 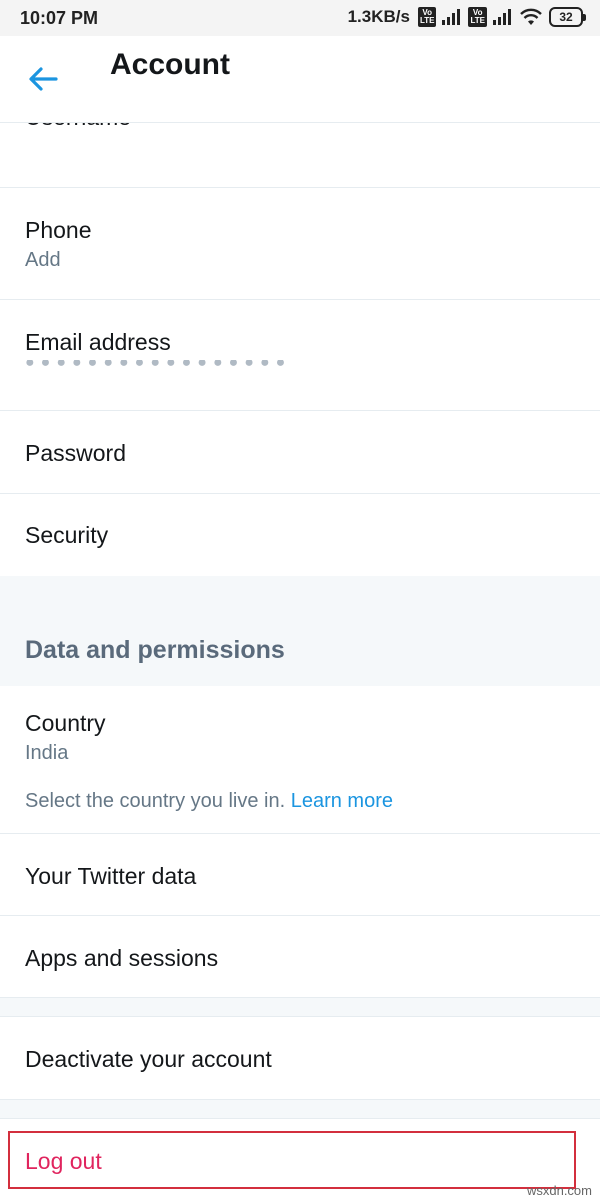 What do you see at coordinates (292, 1160) in the screenshot?
I see `highlight-box` at bounding box center [292, 1160].